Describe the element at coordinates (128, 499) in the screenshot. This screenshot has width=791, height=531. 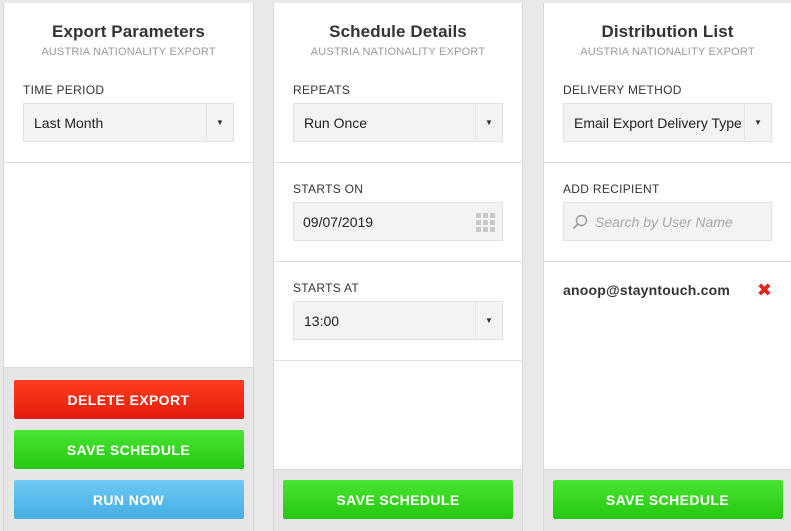
I see `run-now-button: RUN NOW` at that location.